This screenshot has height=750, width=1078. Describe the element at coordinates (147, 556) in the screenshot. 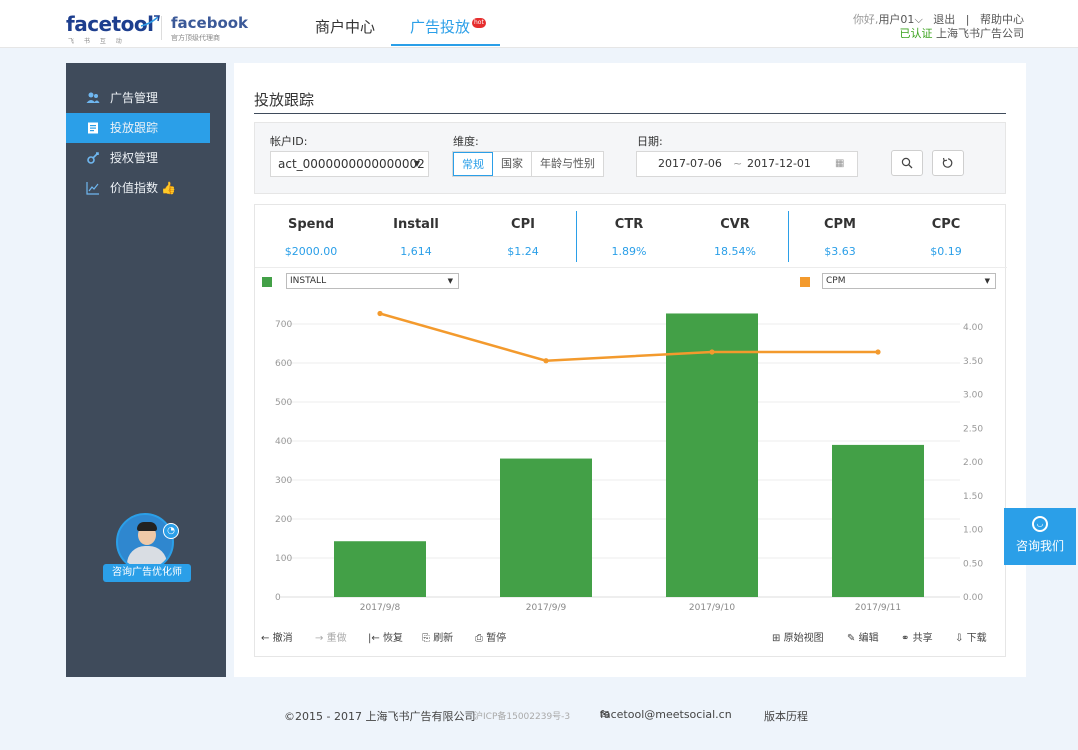

I see `advisor-widget: ◔ 咨询广告优化师` at that location.